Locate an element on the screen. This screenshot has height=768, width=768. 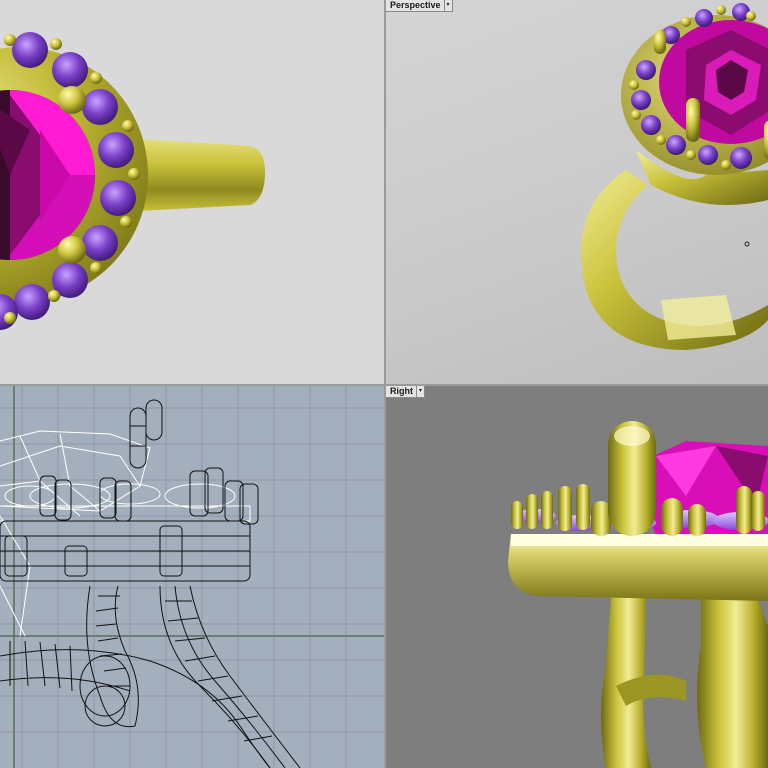
top-view-render is located at coordinates (133, 181).